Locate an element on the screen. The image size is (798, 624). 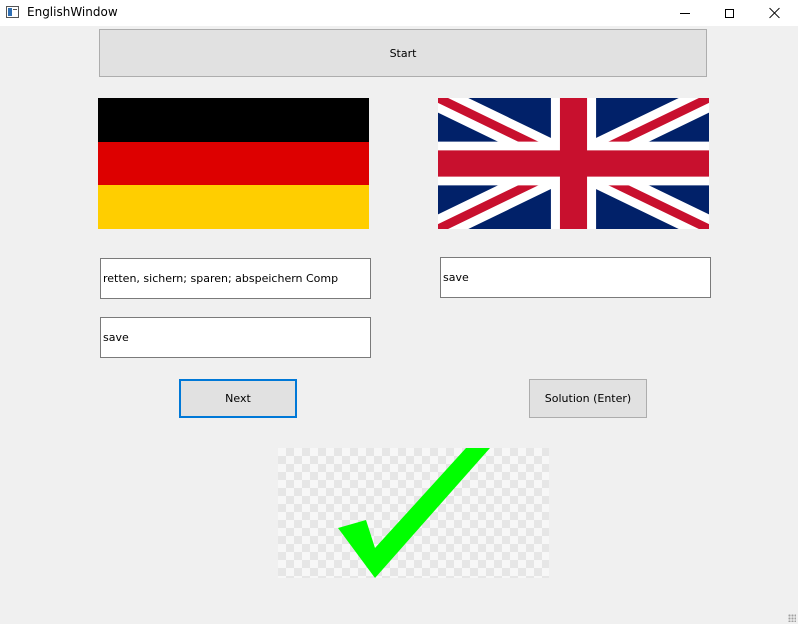
uk-flag-image is located at coordinates (573, 163).